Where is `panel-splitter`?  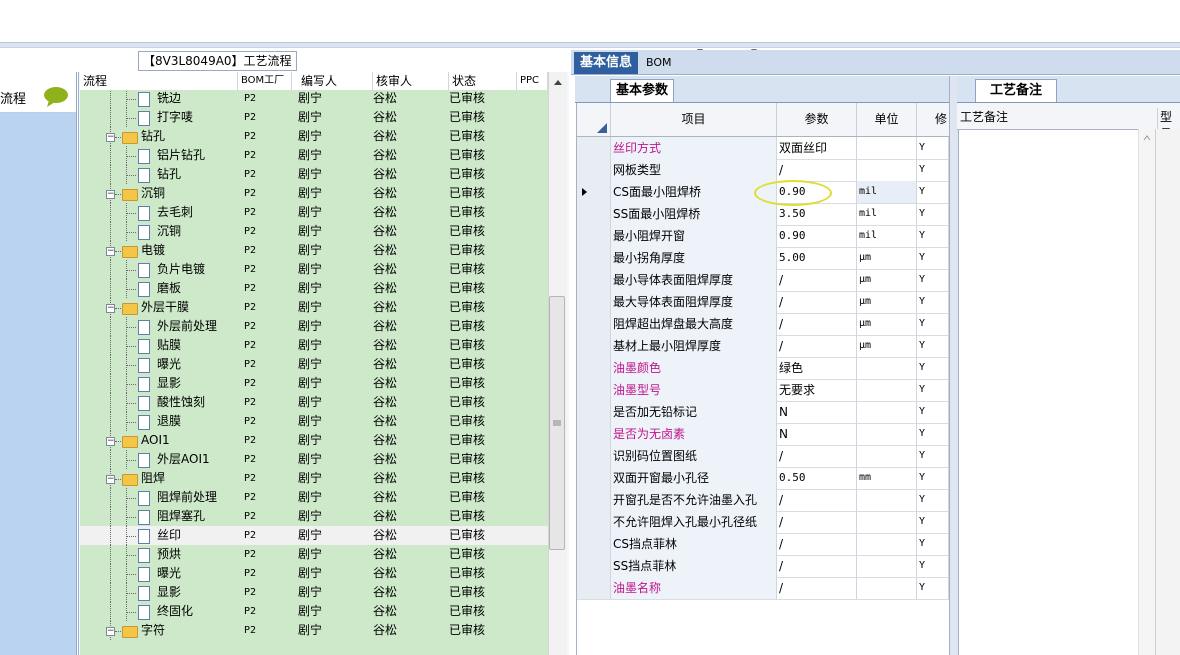
panel-splitter is located at coordinates (954, 365).